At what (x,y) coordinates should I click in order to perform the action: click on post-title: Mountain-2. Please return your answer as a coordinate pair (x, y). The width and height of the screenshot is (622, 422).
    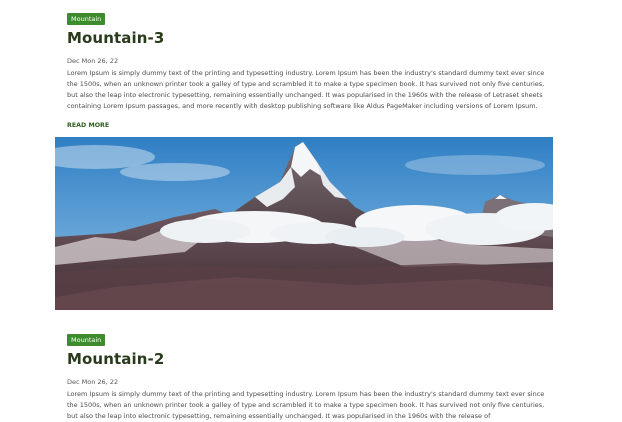
    Looking at the image, I should click on (307, 359).